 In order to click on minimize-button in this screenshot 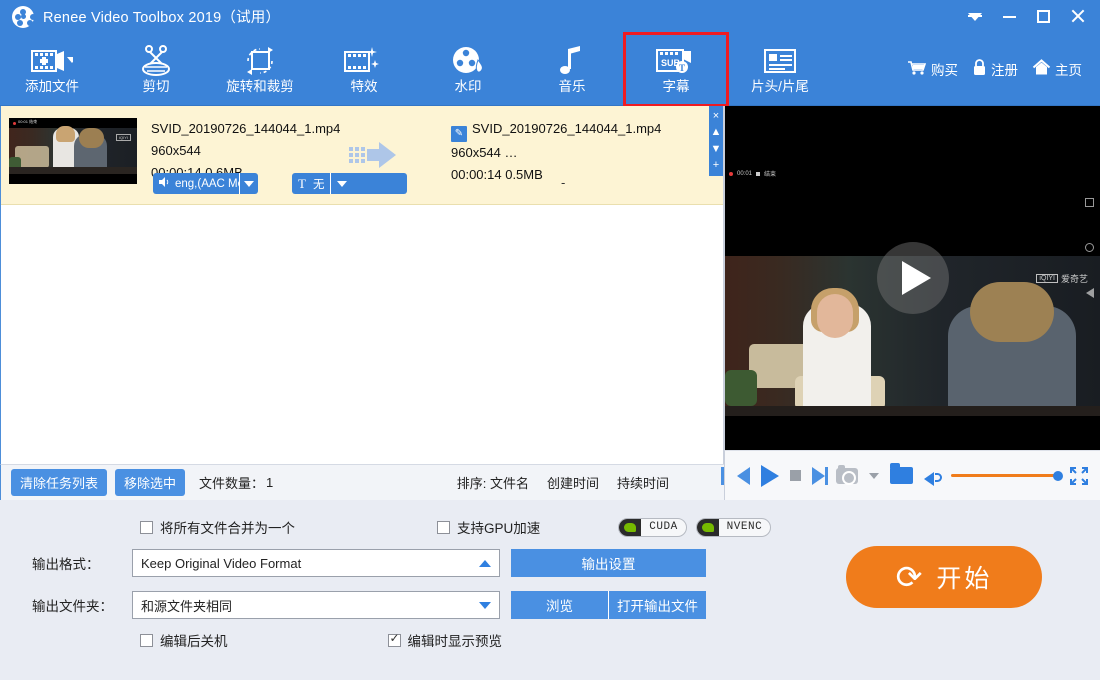, I will do `click(1009, 17)`.